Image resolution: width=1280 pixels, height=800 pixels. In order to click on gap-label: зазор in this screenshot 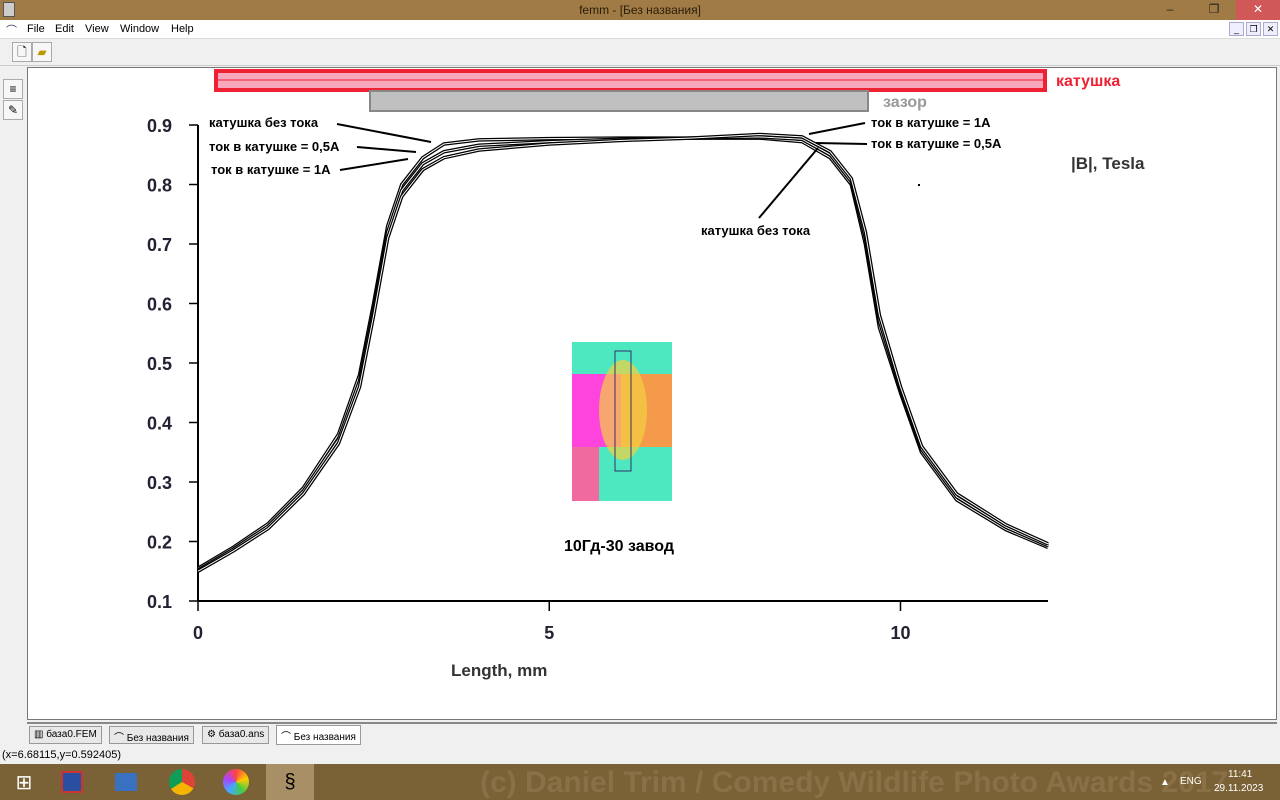, I will do `click(905, 102)`.